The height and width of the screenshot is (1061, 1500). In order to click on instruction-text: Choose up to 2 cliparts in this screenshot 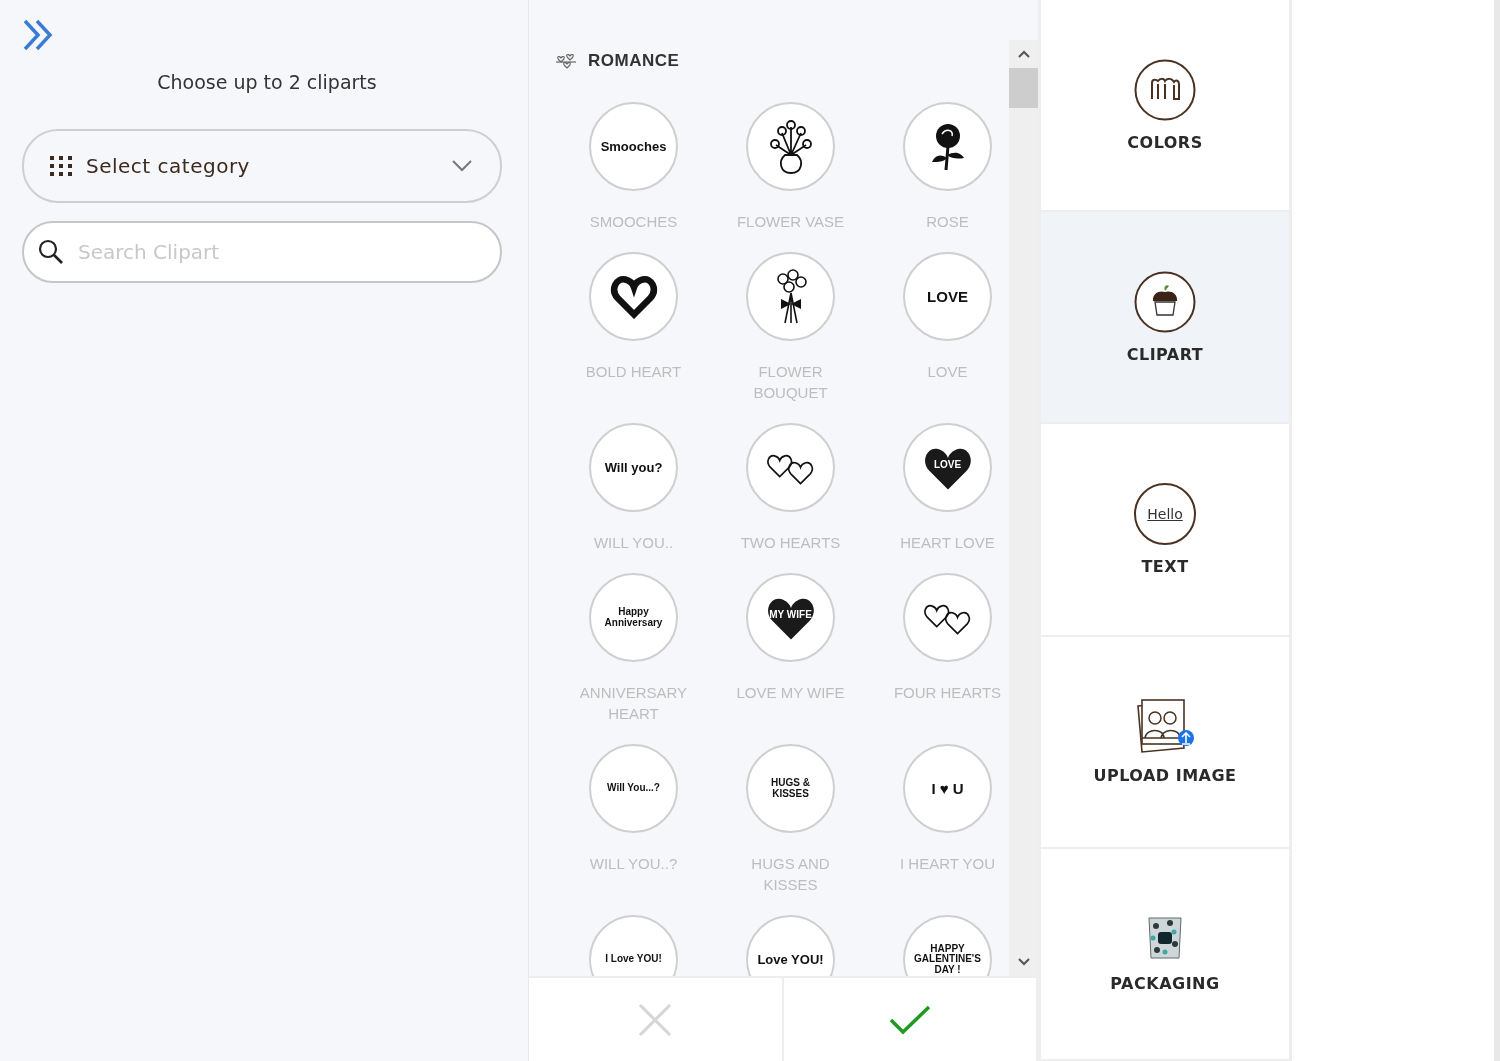, I will do `click(267, 82)`.